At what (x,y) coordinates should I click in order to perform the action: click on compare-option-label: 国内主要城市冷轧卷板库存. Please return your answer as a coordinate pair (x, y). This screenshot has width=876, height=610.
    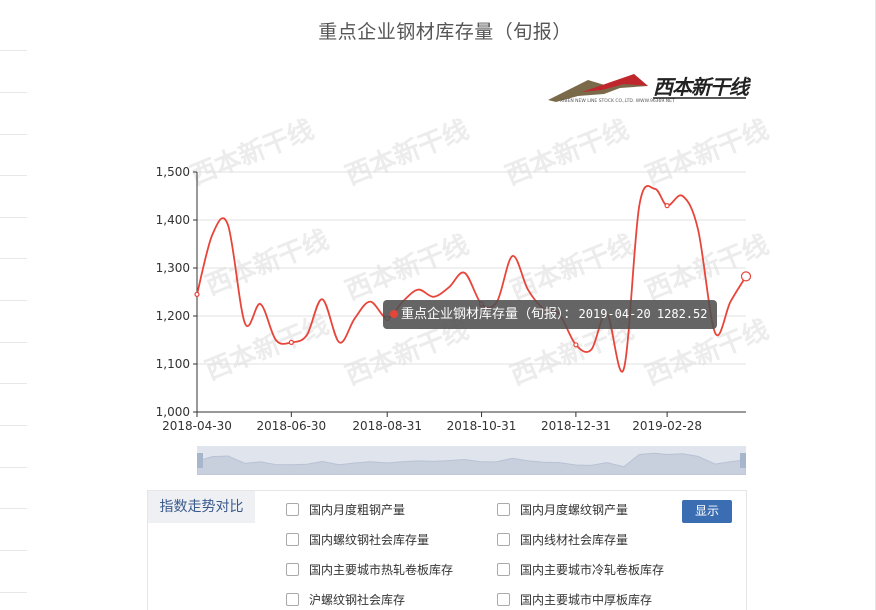
    Looking at the image, I should click on (592, 569).